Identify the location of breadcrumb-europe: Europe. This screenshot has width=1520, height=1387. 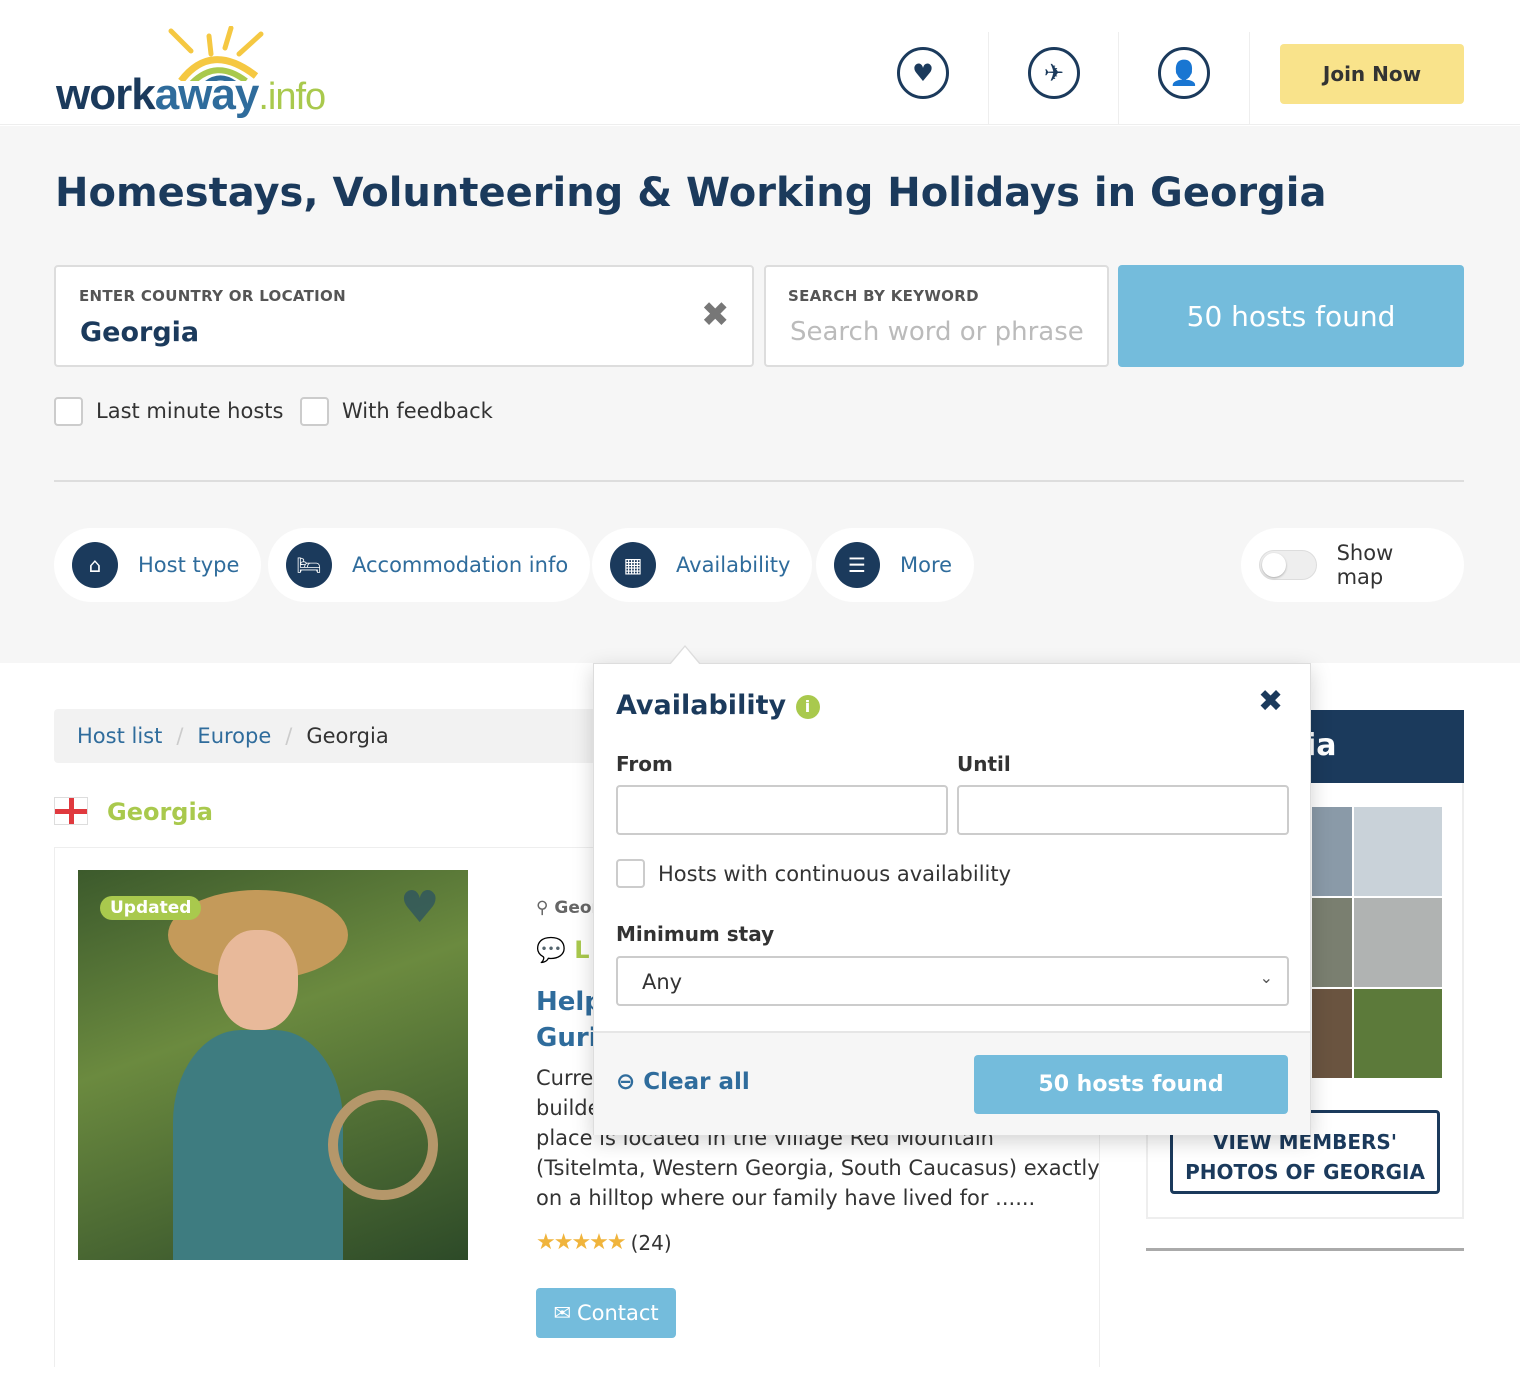
(234, 736).